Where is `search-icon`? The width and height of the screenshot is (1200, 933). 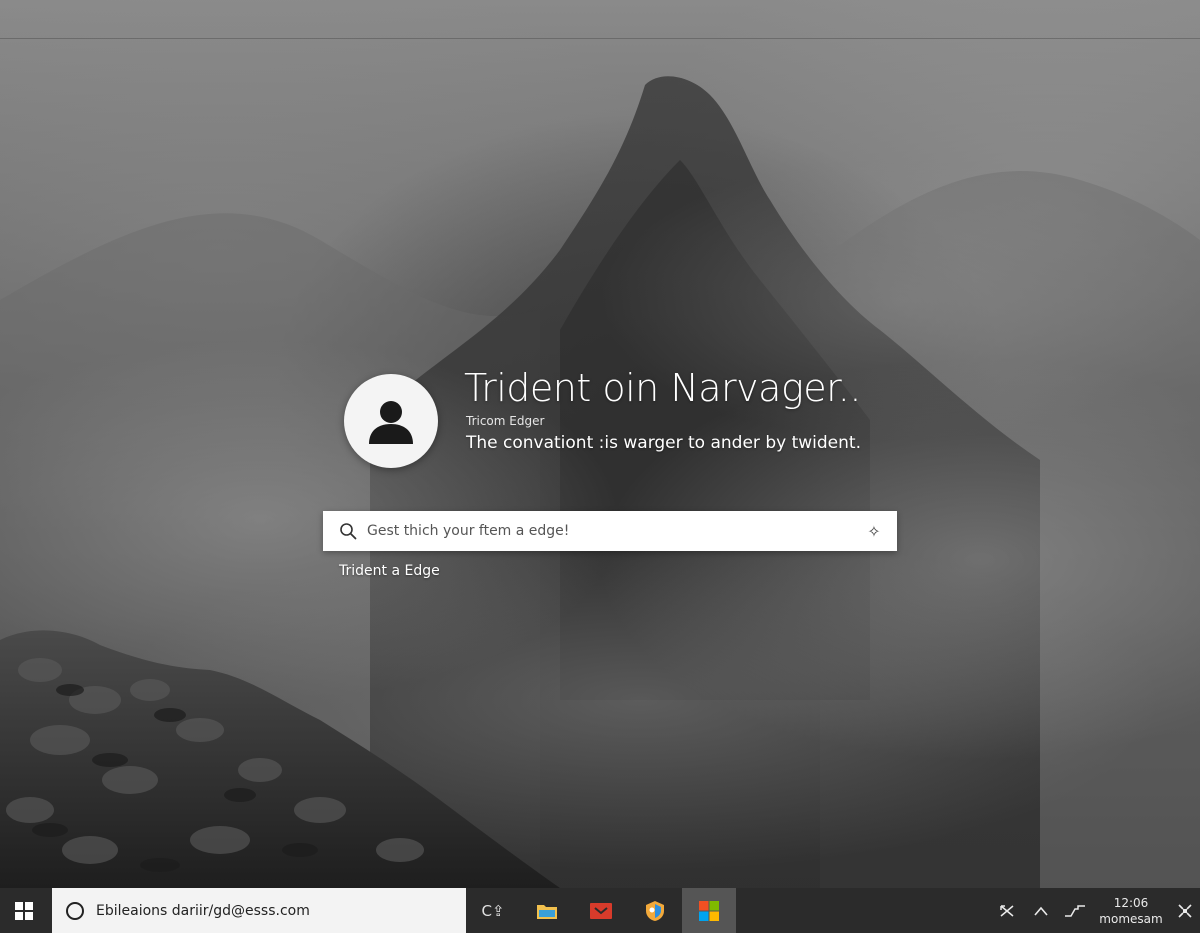
search-icon is located at coordinates (348, 531).